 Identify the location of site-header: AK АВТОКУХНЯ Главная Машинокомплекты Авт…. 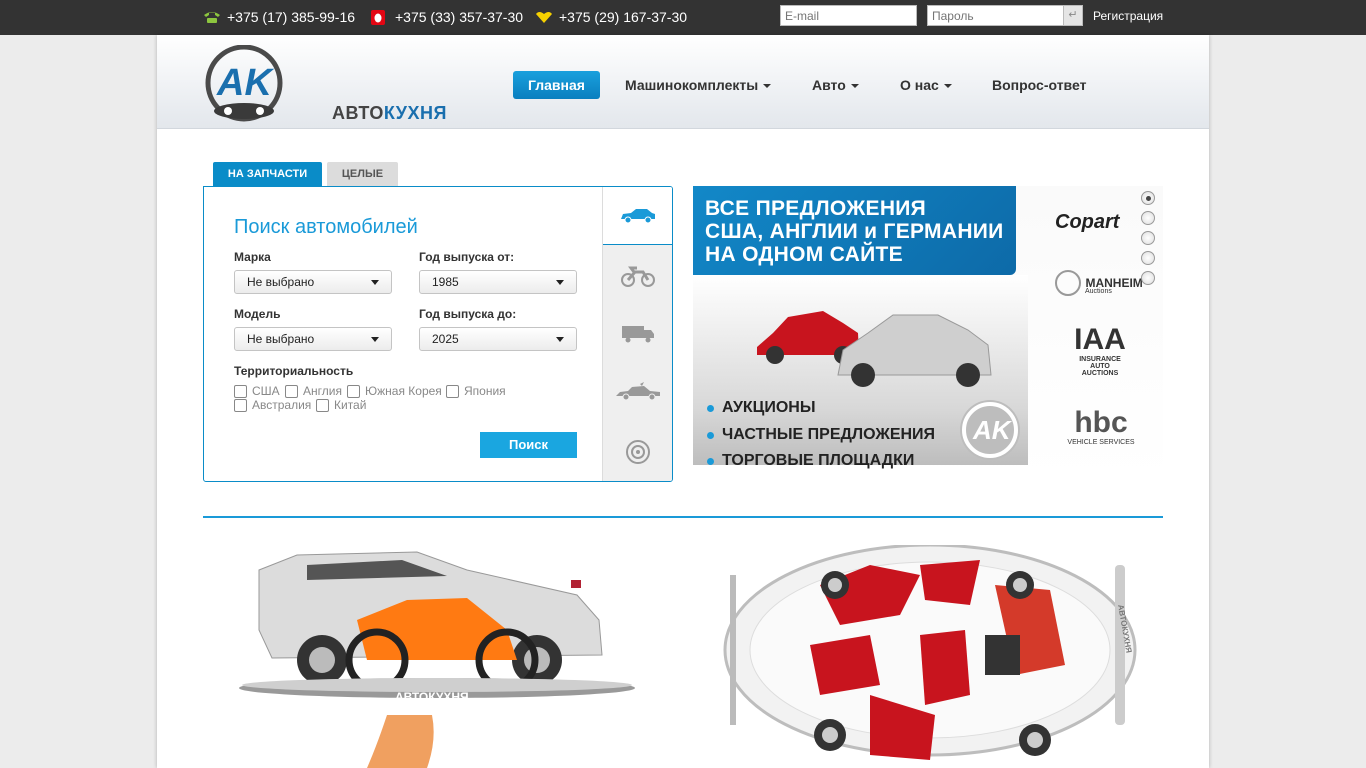
(683, 82).